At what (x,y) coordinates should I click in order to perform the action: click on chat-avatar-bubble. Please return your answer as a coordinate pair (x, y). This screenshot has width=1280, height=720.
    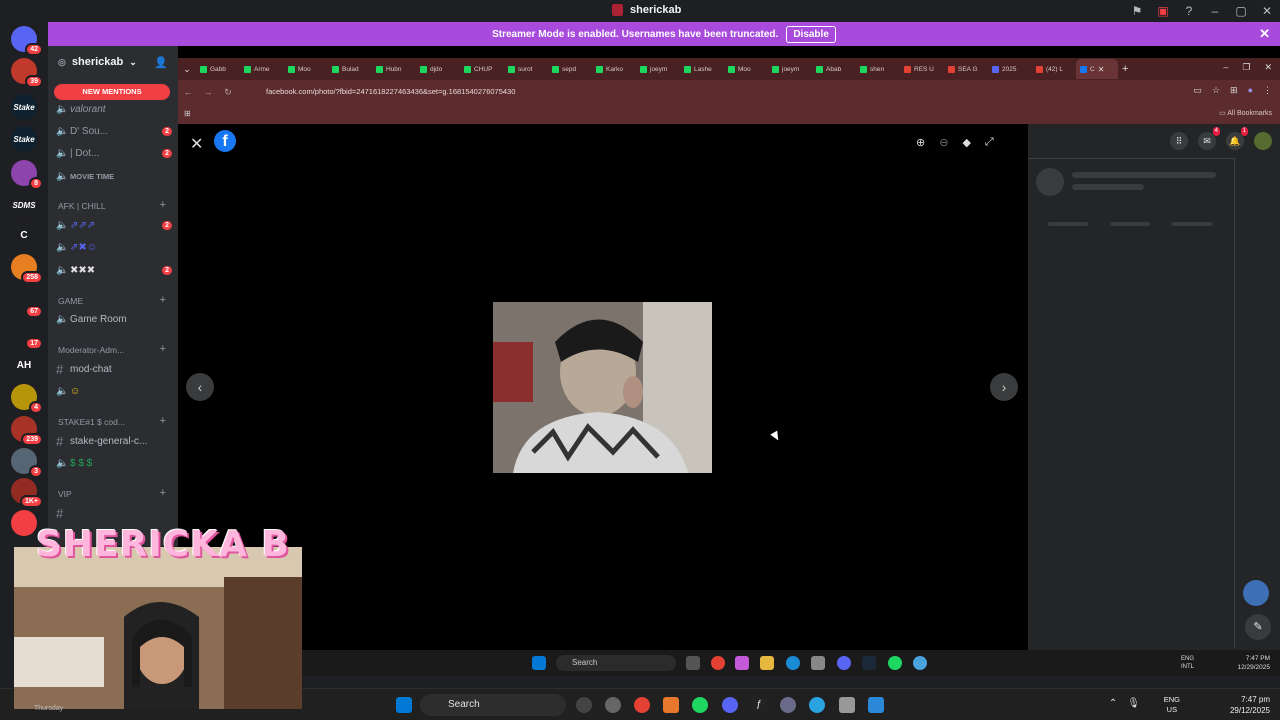
    Looking at the image, I should click on (1256, 593).